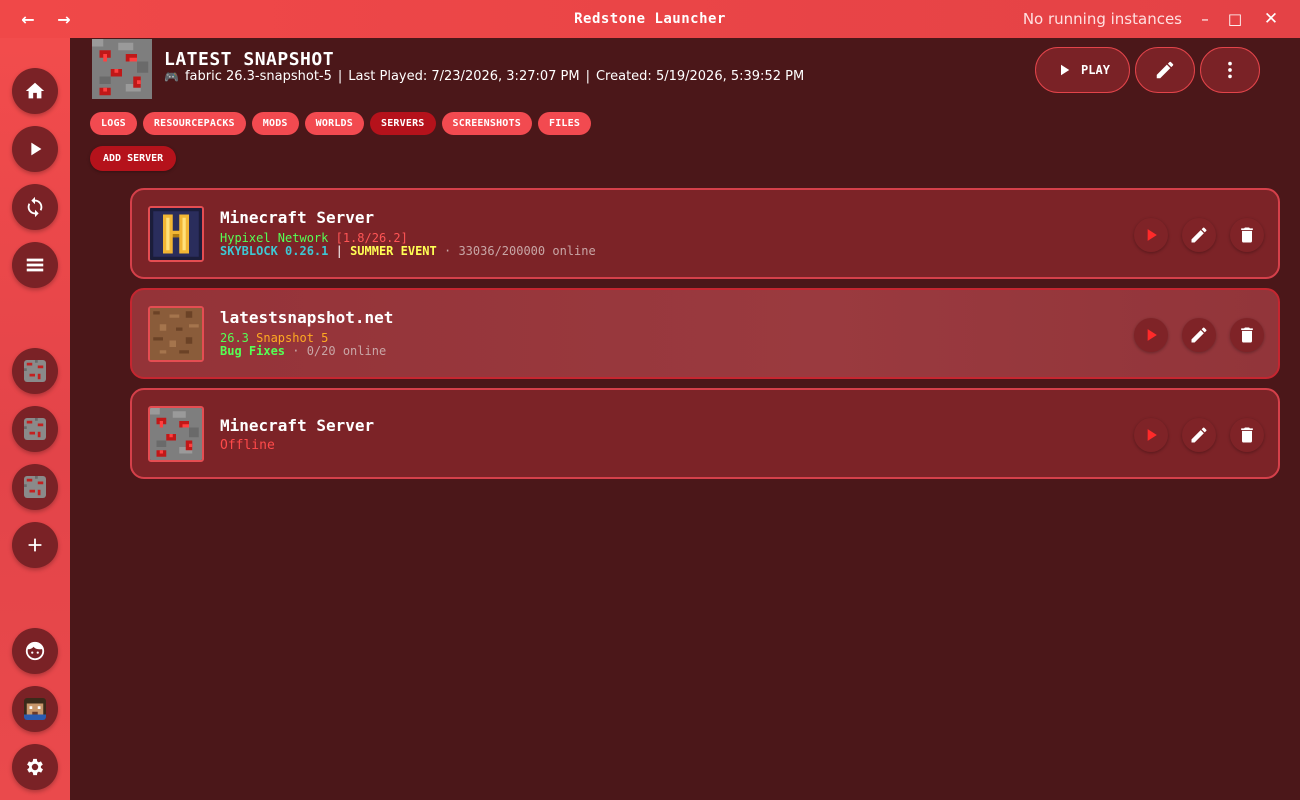 The width and height of the screenshot is (1300, 800). I want to click on created-date: Created: 5/19/2026, 5:39:52 PM, so click(700, 76).